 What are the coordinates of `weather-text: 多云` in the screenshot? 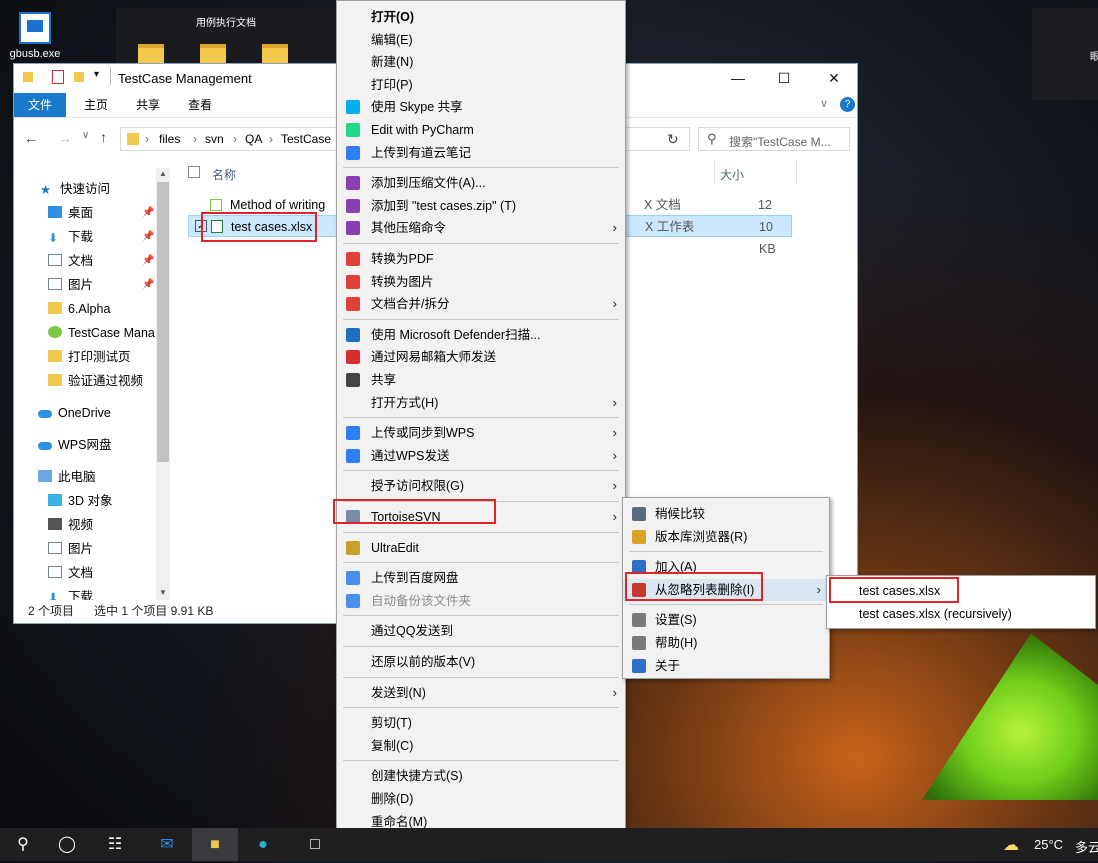 It's located at (1086, 846).